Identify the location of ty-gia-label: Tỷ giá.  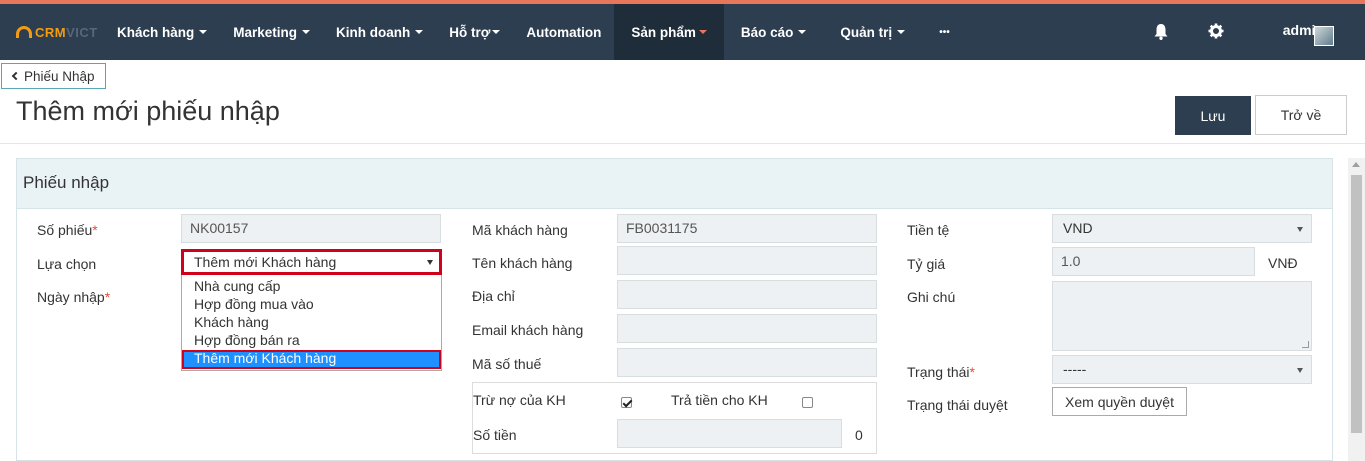
(926, 264).